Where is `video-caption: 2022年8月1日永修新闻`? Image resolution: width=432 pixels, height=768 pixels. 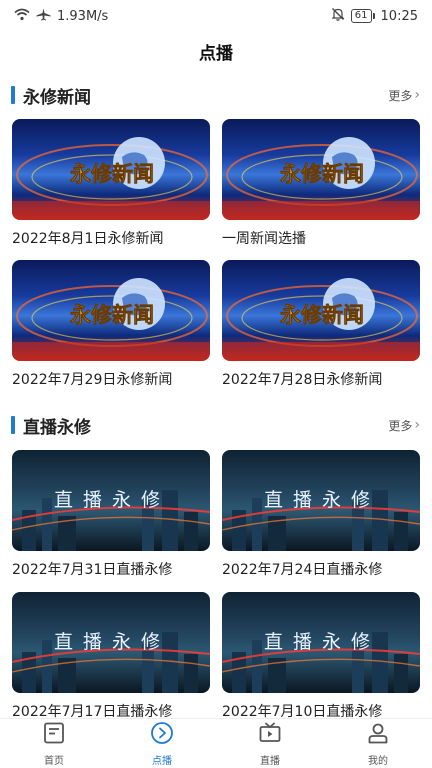 video-caption: 2022年8月1日永修新闻 is located at coordinates (88, 239).